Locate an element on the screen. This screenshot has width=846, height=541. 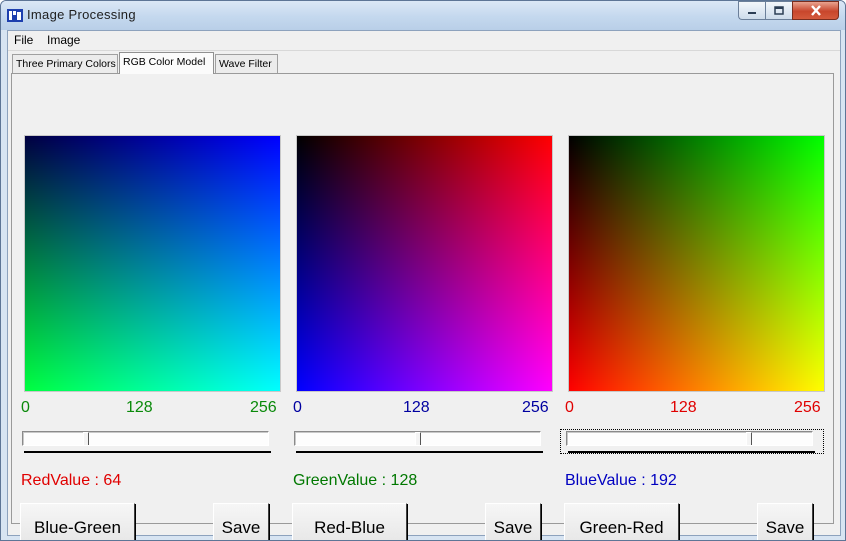
scale-max-2: 256 is located at coordinates (535, 407).